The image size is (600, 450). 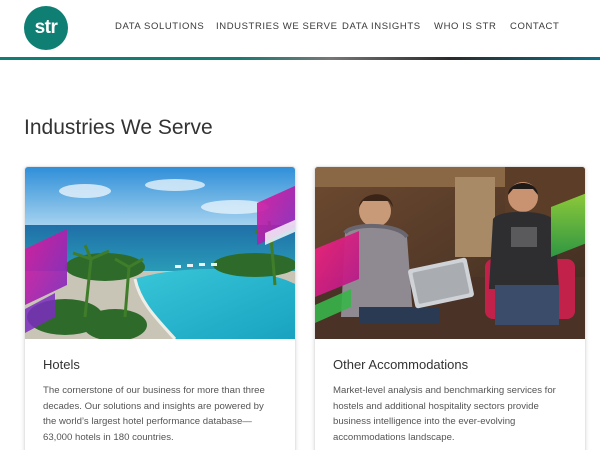 What do you see at coordinates (381, 26) in the screenshot?
I see `nav-data-insights: DATA INSIGHTS` at bounding box center [381, 26].